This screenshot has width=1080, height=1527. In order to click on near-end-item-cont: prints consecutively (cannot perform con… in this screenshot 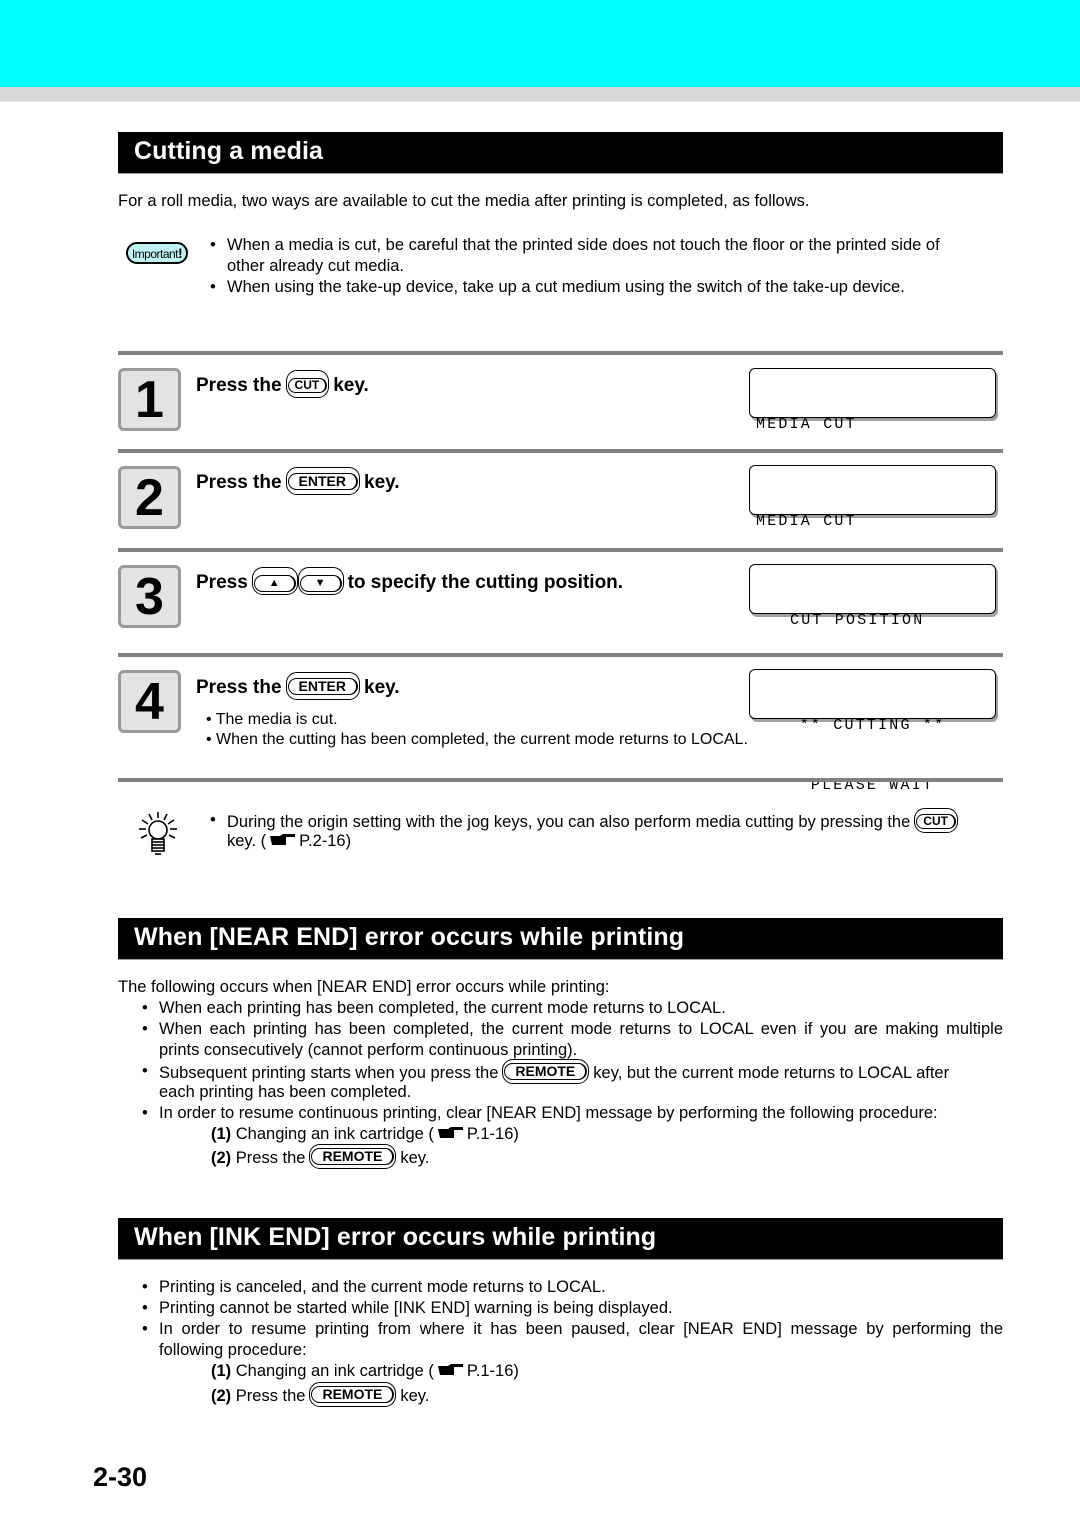, I will do `click(368, 1050)`.